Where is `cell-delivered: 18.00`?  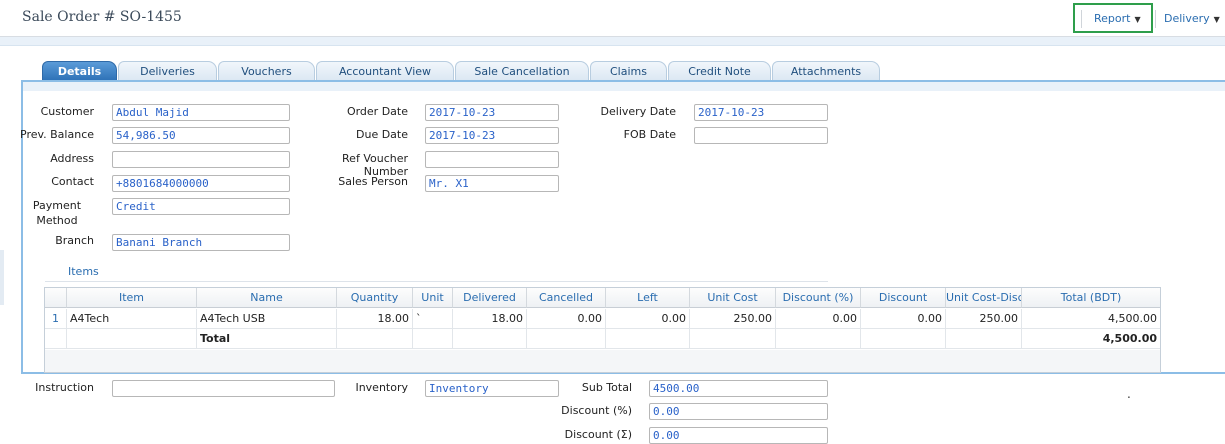
cell-delivered: 18.00 is located at coordinates (490, 319).